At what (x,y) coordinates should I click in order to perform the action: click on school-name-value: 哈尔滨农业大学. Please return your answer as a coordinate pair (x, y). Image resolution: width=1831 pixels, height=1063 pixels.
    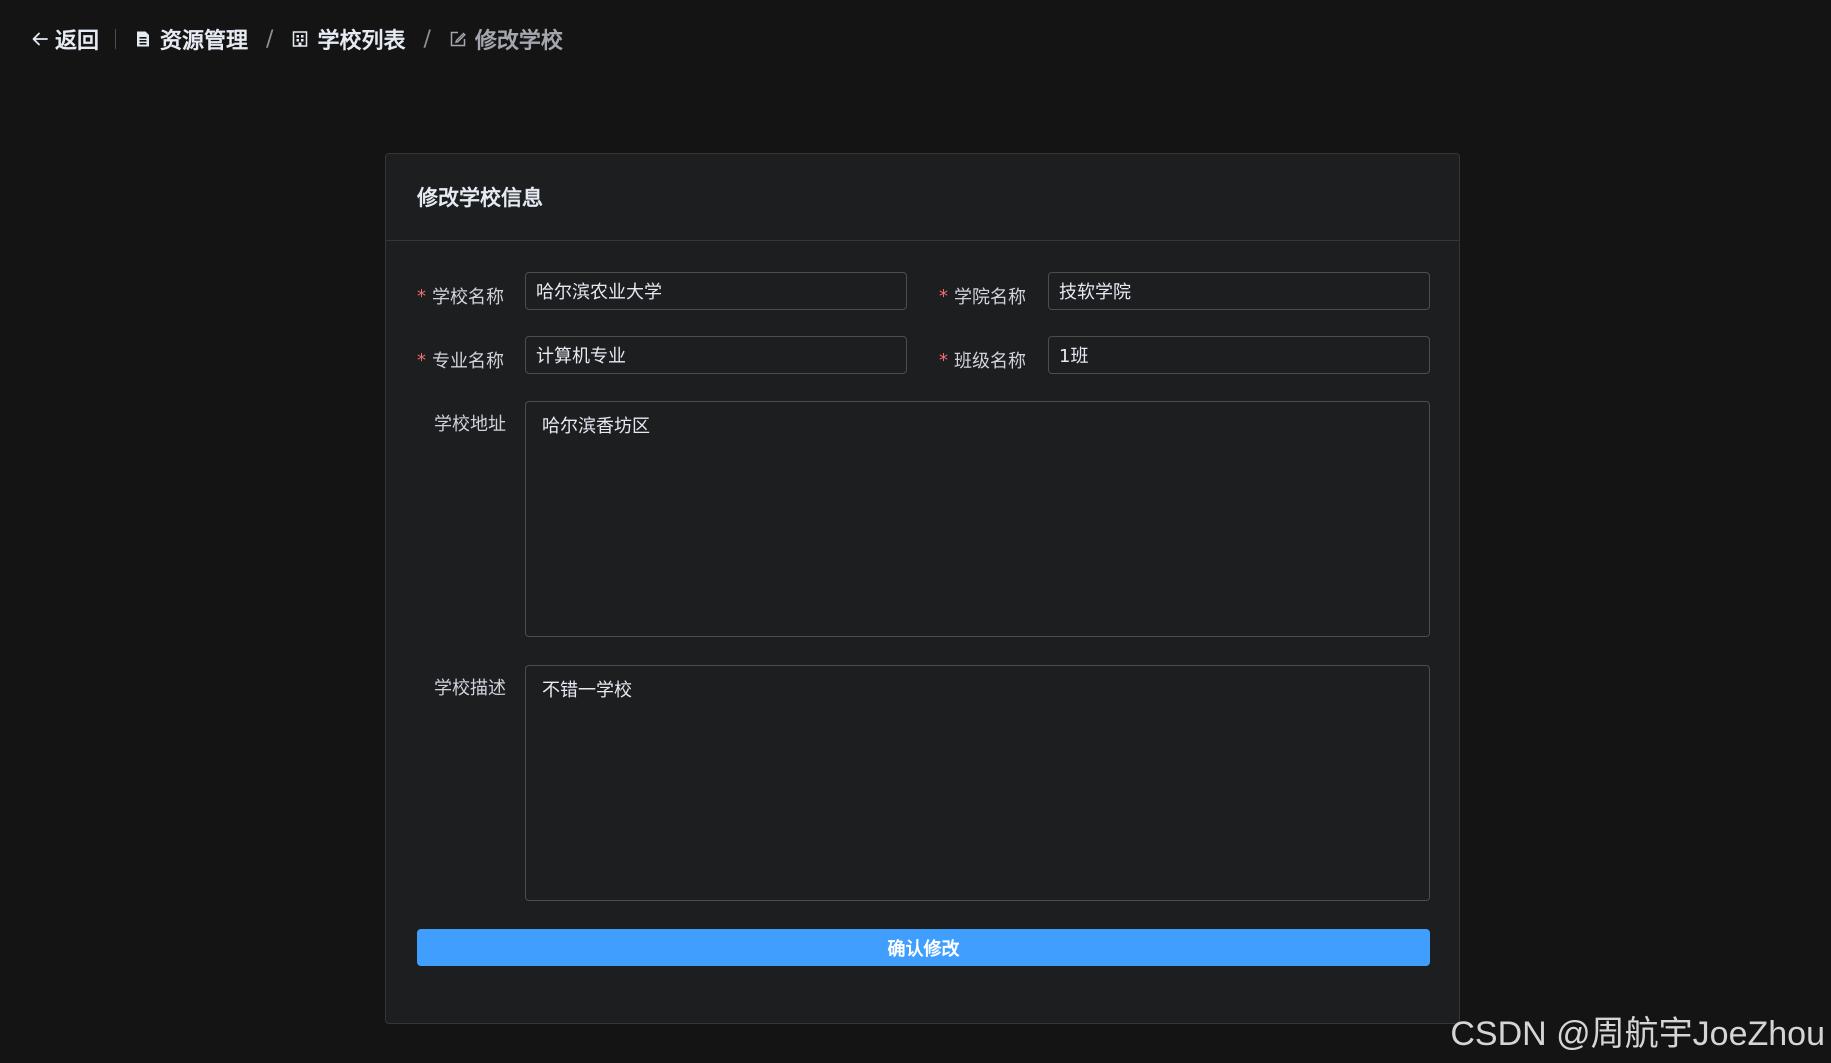
    Looking at the image, I should click on (599, 292).